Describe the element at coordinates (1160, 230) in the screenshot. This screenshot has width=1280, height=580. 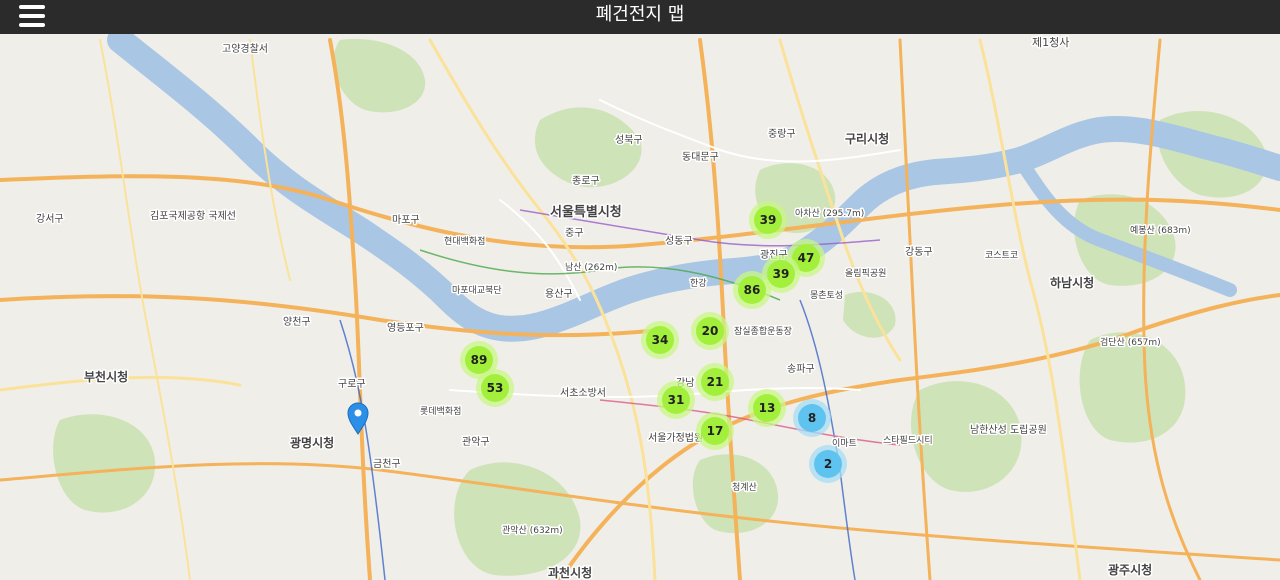
I see `label-yebongsan: 예봉산 (683m)` at that location.